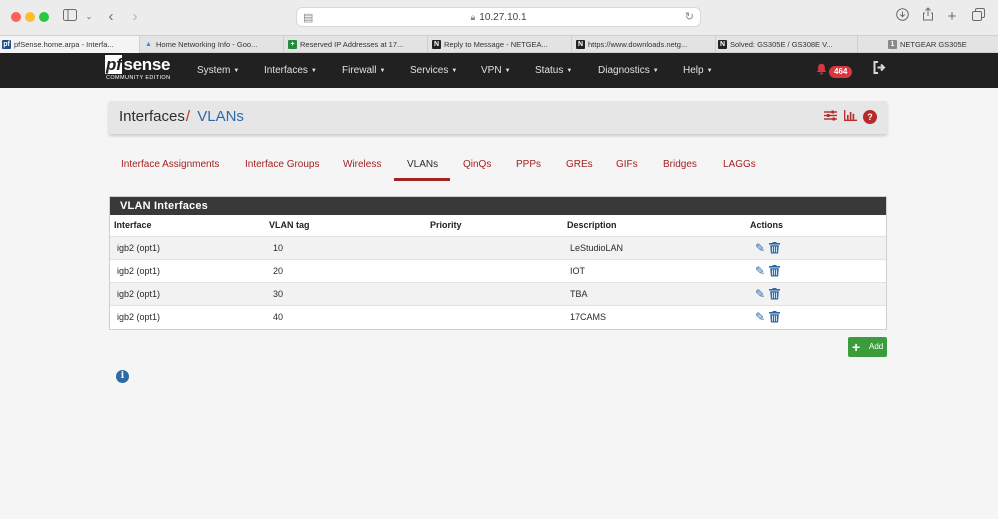 The width and height of the screenshot is (998, 519). Describe the element at coordinates (422, 165) in the screenshot. I see `tab-vlans: VLANs` at that location.